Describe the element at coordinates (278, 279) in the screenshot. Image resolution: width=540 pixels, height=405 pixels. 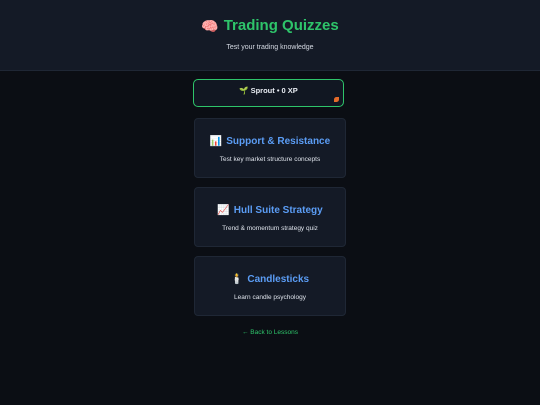
I see `quiz-card-title-text: Candlesticks` at that location.